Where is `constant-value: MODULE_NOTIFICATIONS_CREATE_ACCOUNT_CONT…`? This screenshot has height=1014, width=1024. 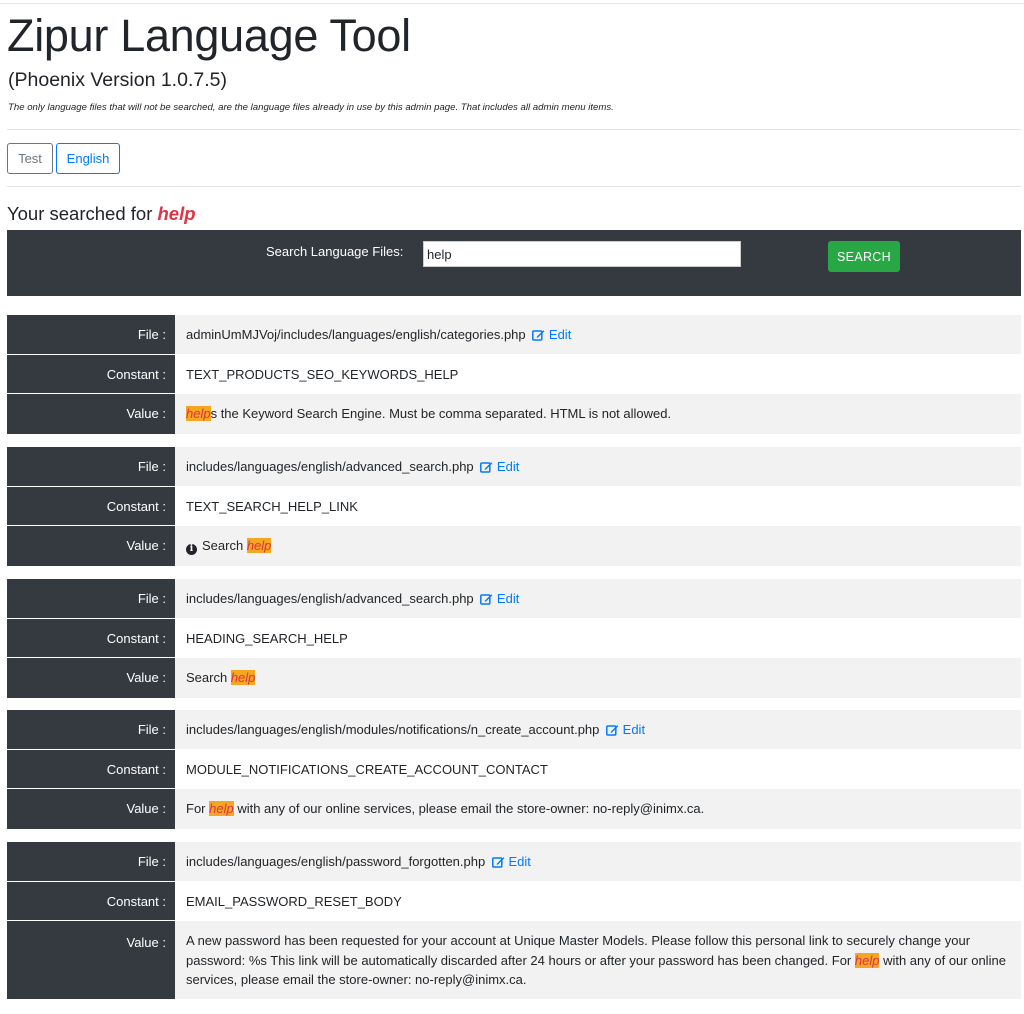 constant-value: MODULE_NOTIFICATIONS_CREATE_ACCOUNT_CONT… is located at coordinates (598, 768).